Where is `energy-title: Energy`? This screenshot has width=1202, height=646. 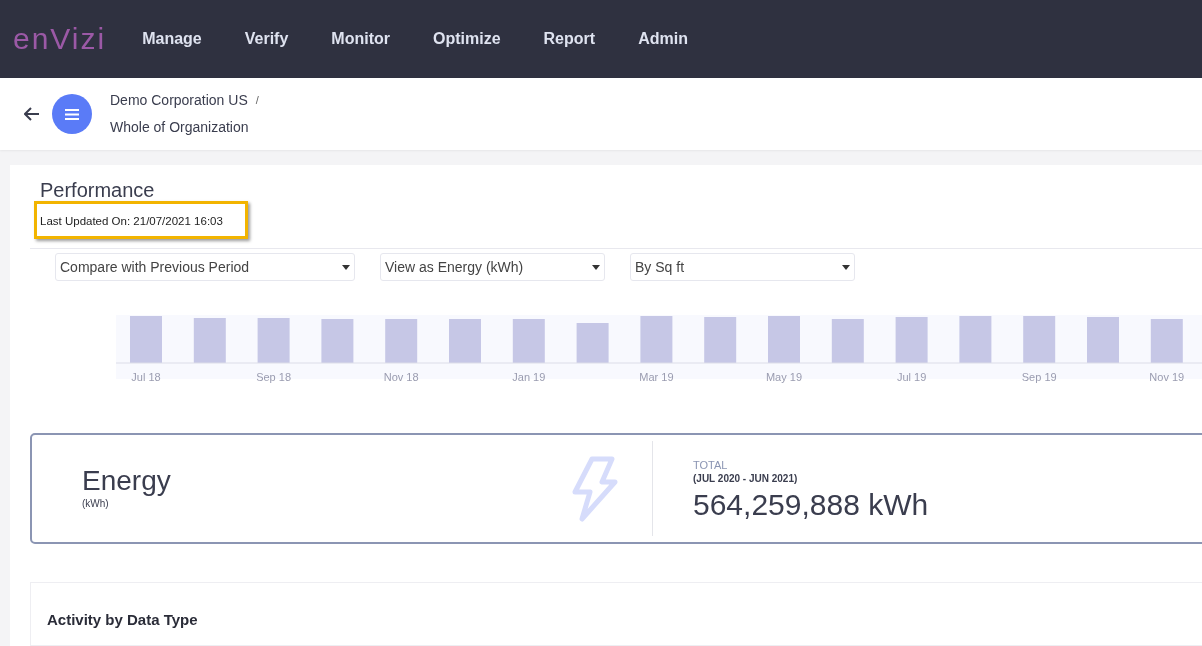 energy-title: Energy is located at coordinates (126, 481).